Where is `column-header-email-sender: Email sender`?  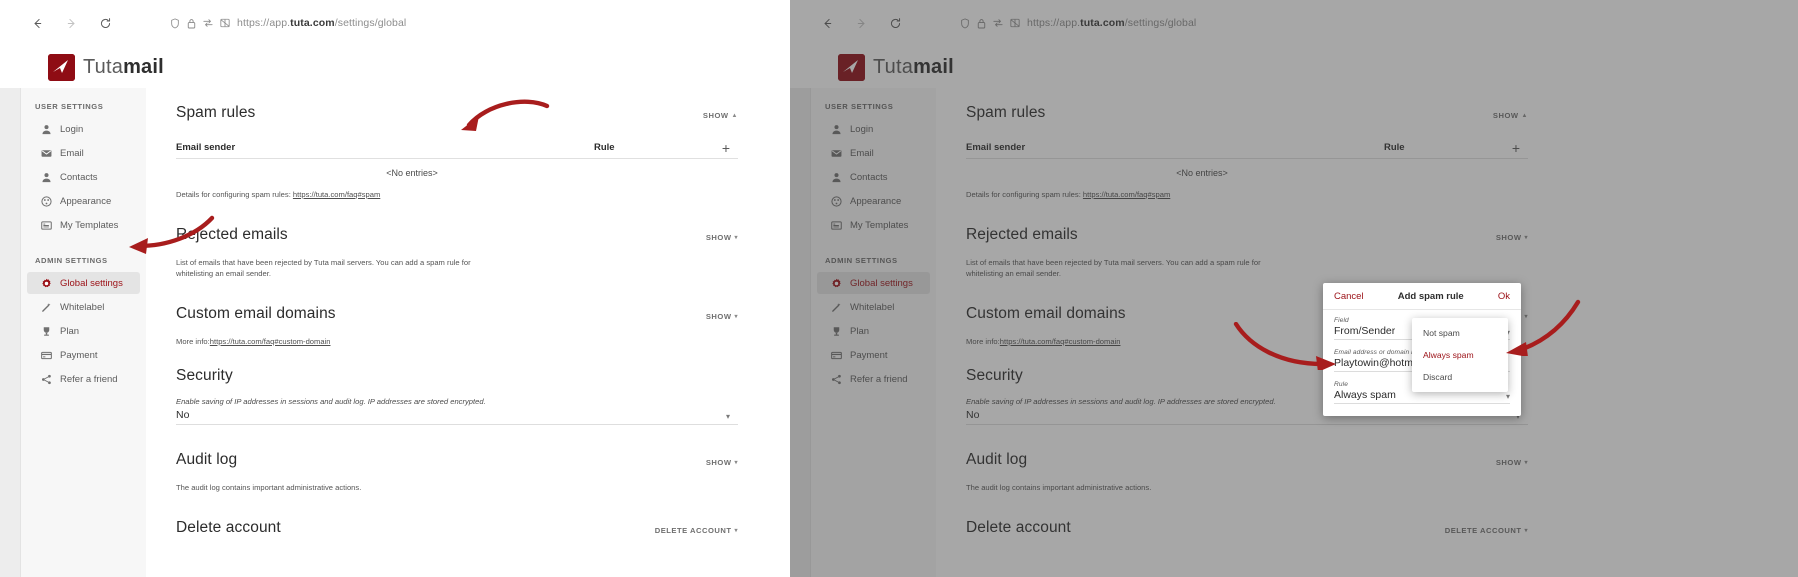 column-header-email-sender: Email sender is located at coordinates (206, 147).